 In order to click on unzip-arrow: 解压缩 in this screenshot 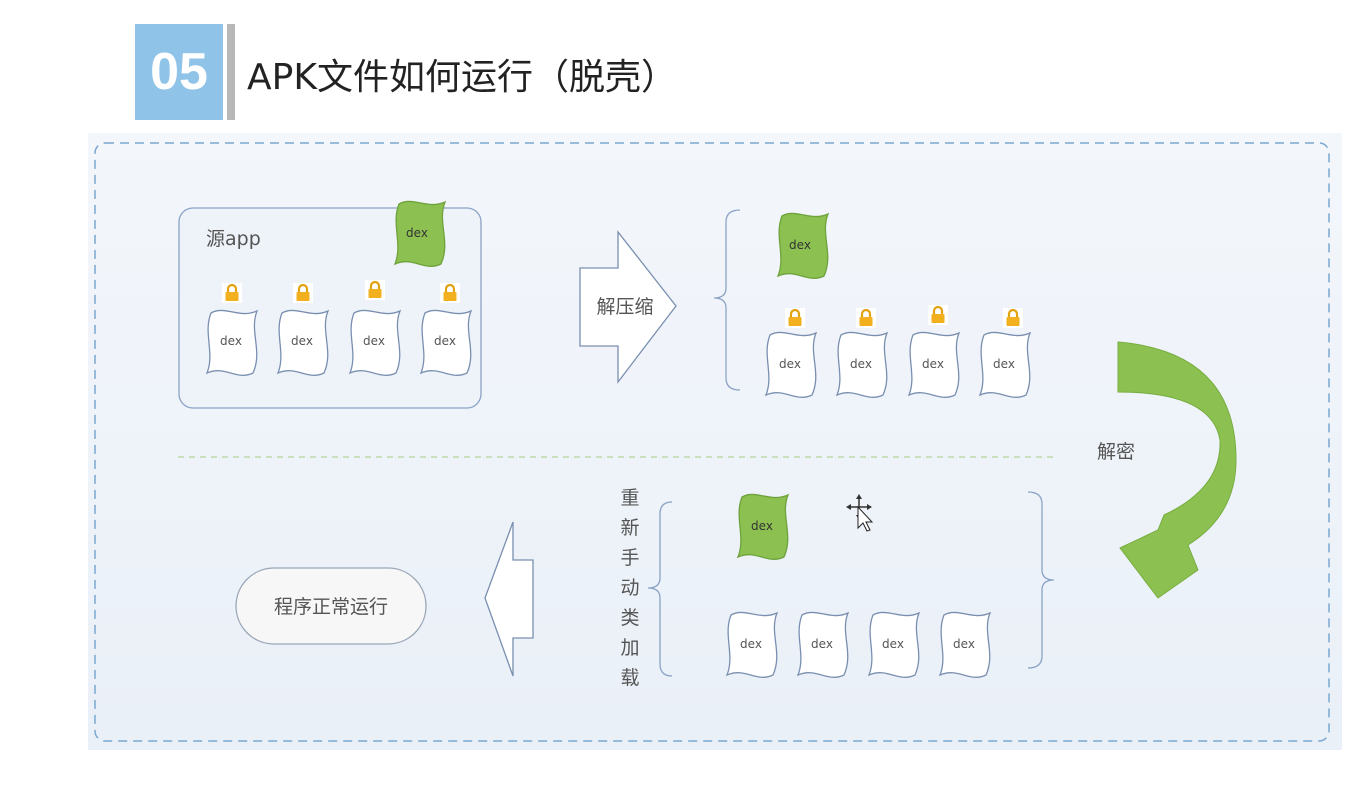, I will do `click(628, 307)`.